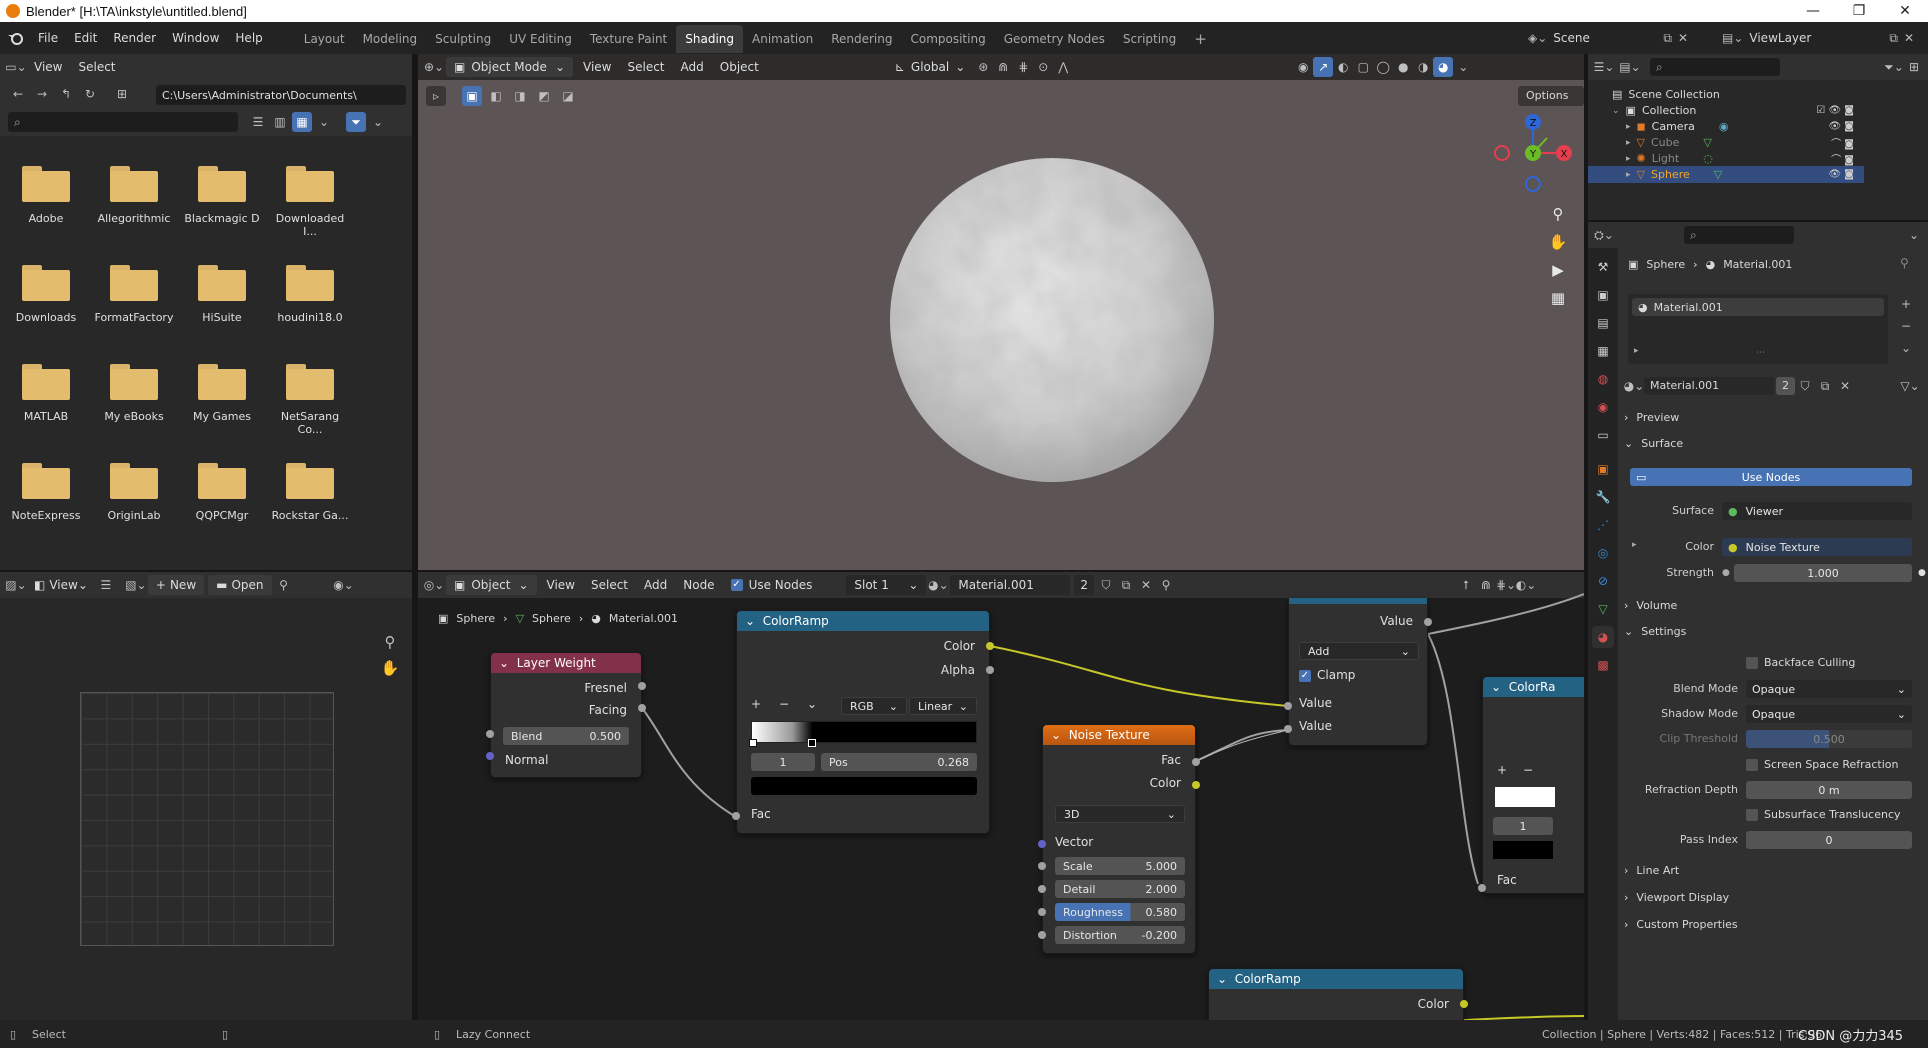 Image resolution: width=1928 pixels, height=1048 pixels. What do you see at coordinates (490, 756) in the screenshot?
I see `socket-normal` at bounding box center [490, 756].